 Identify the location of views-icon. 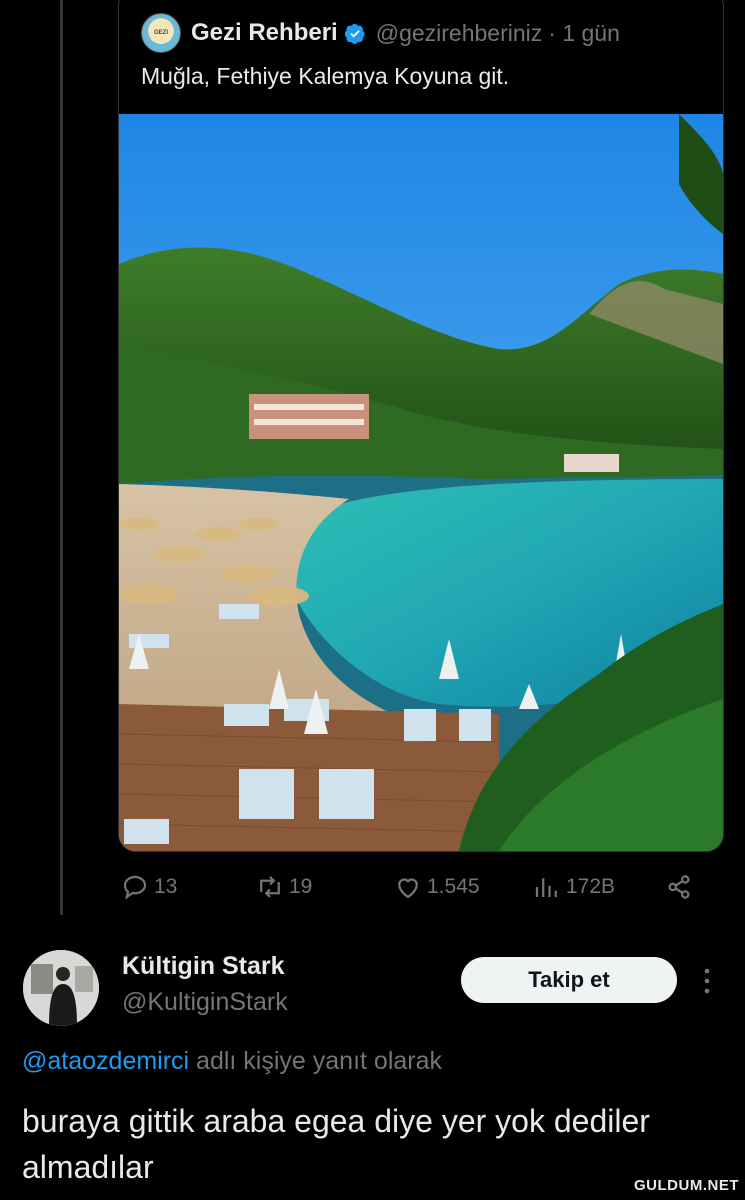
(546, 887).